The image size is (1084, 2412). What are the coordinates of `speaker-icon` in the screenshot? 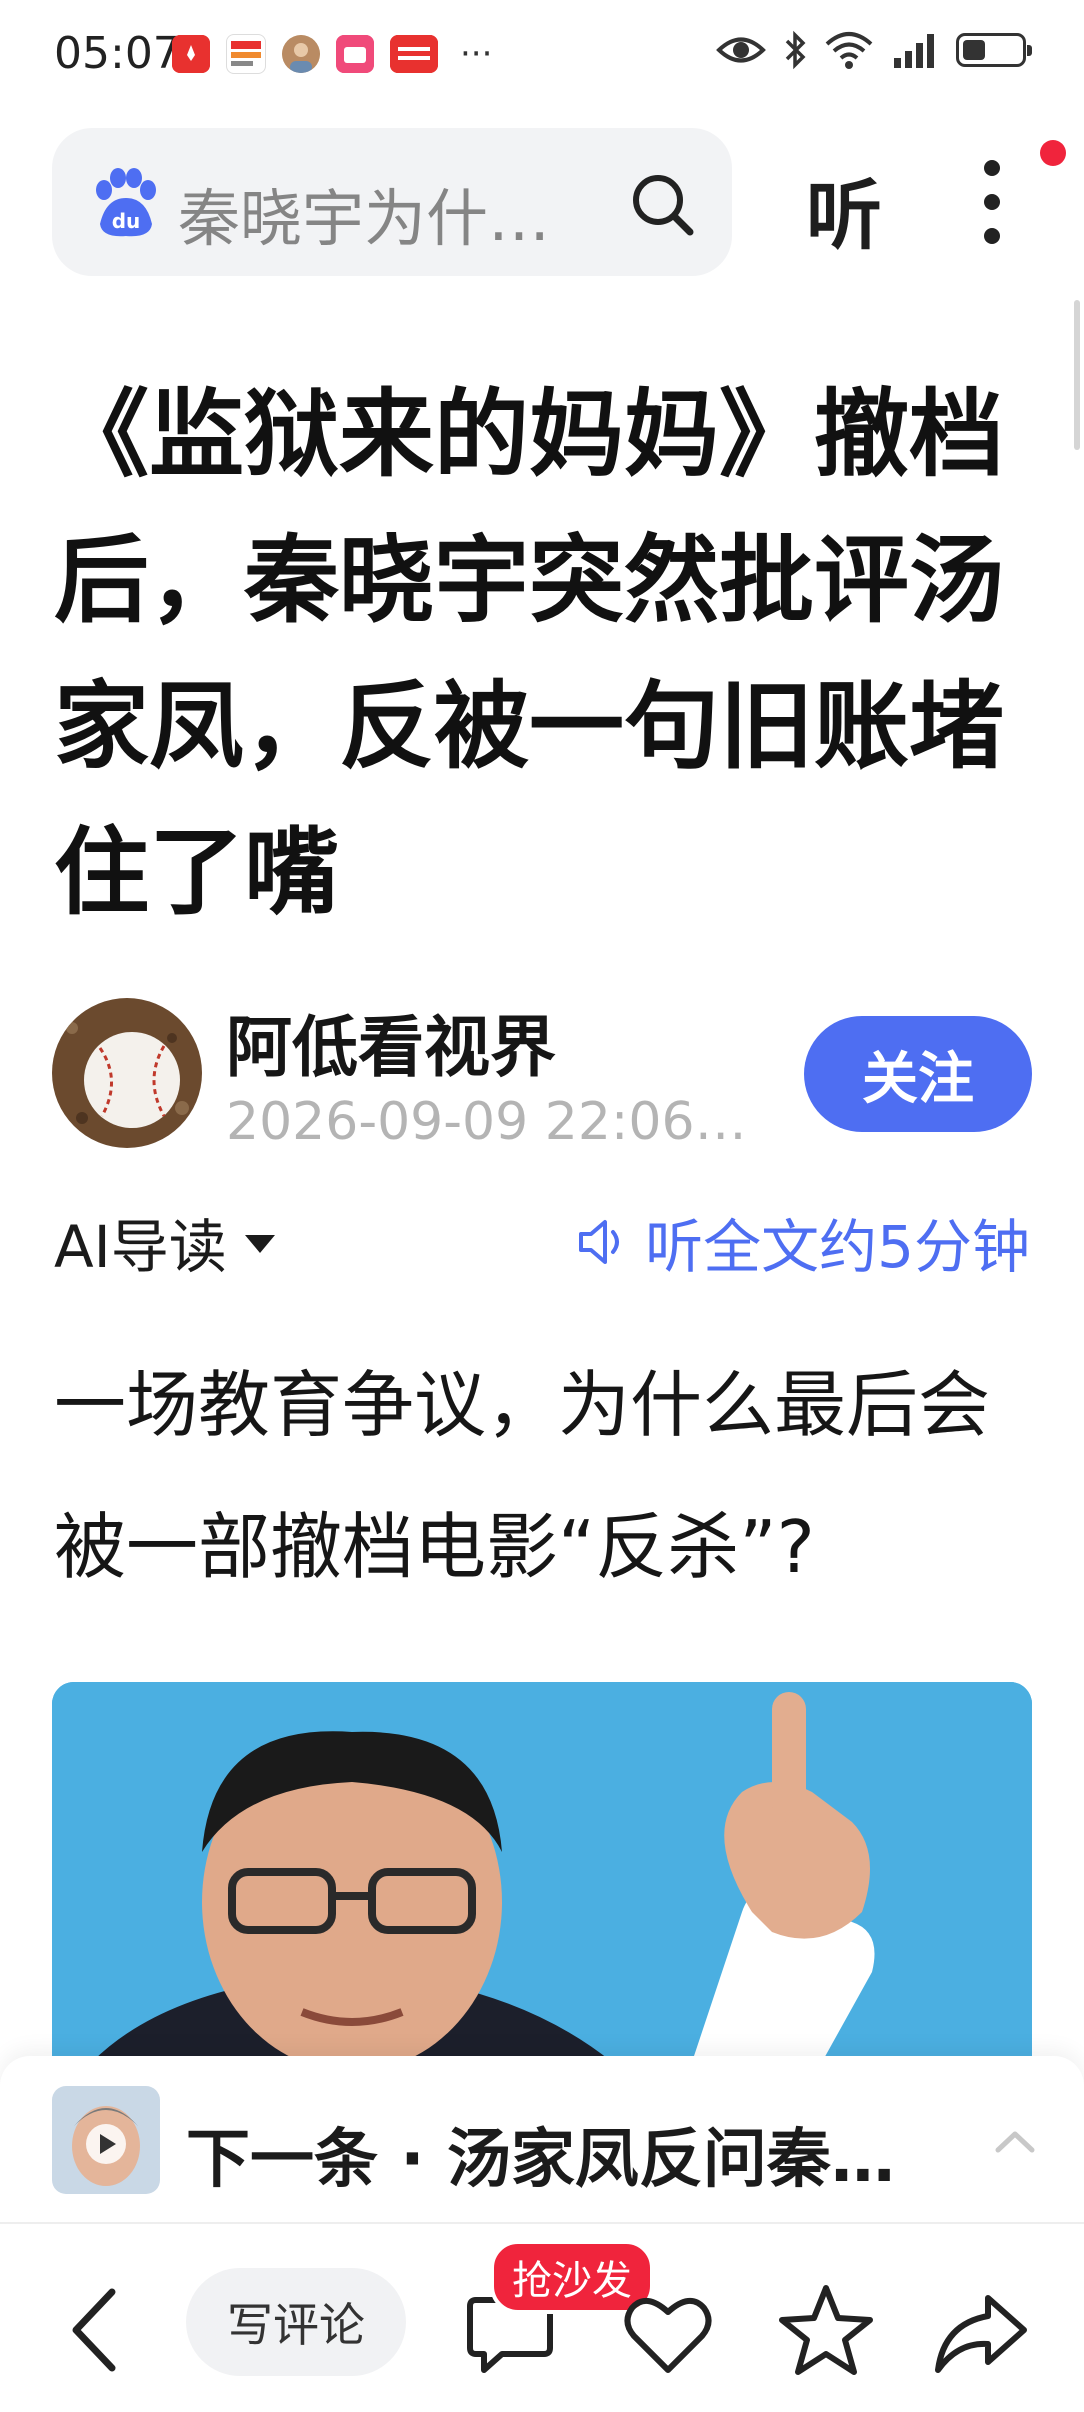 It's located at (599, 1242).